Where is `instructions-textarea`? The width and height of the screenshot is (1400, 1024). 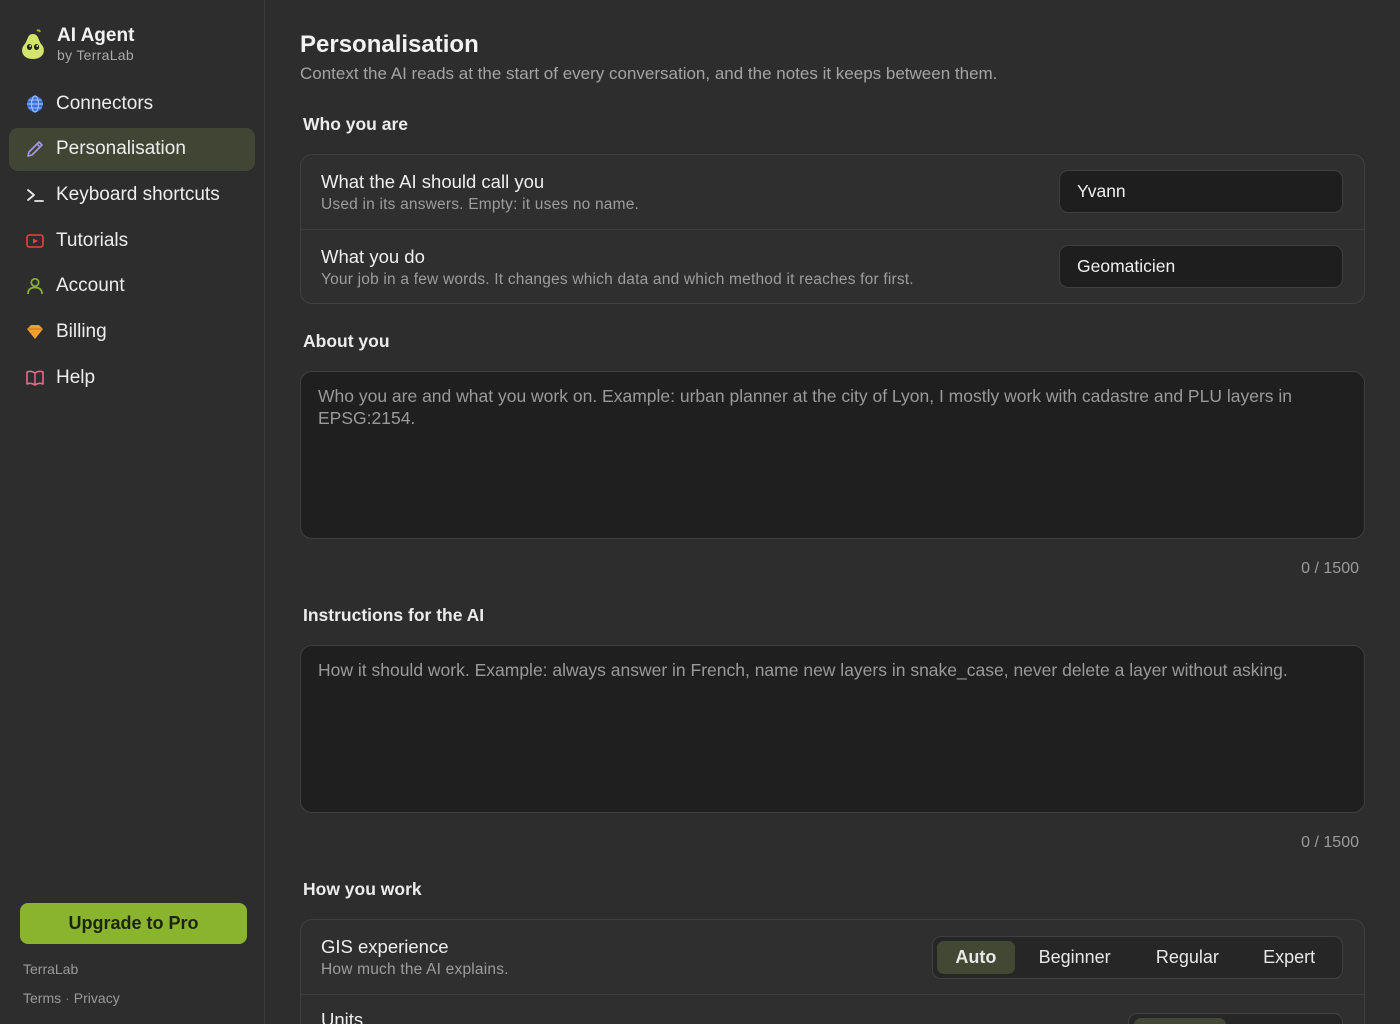 instructions-textarea is located at coordinates (832, 729).